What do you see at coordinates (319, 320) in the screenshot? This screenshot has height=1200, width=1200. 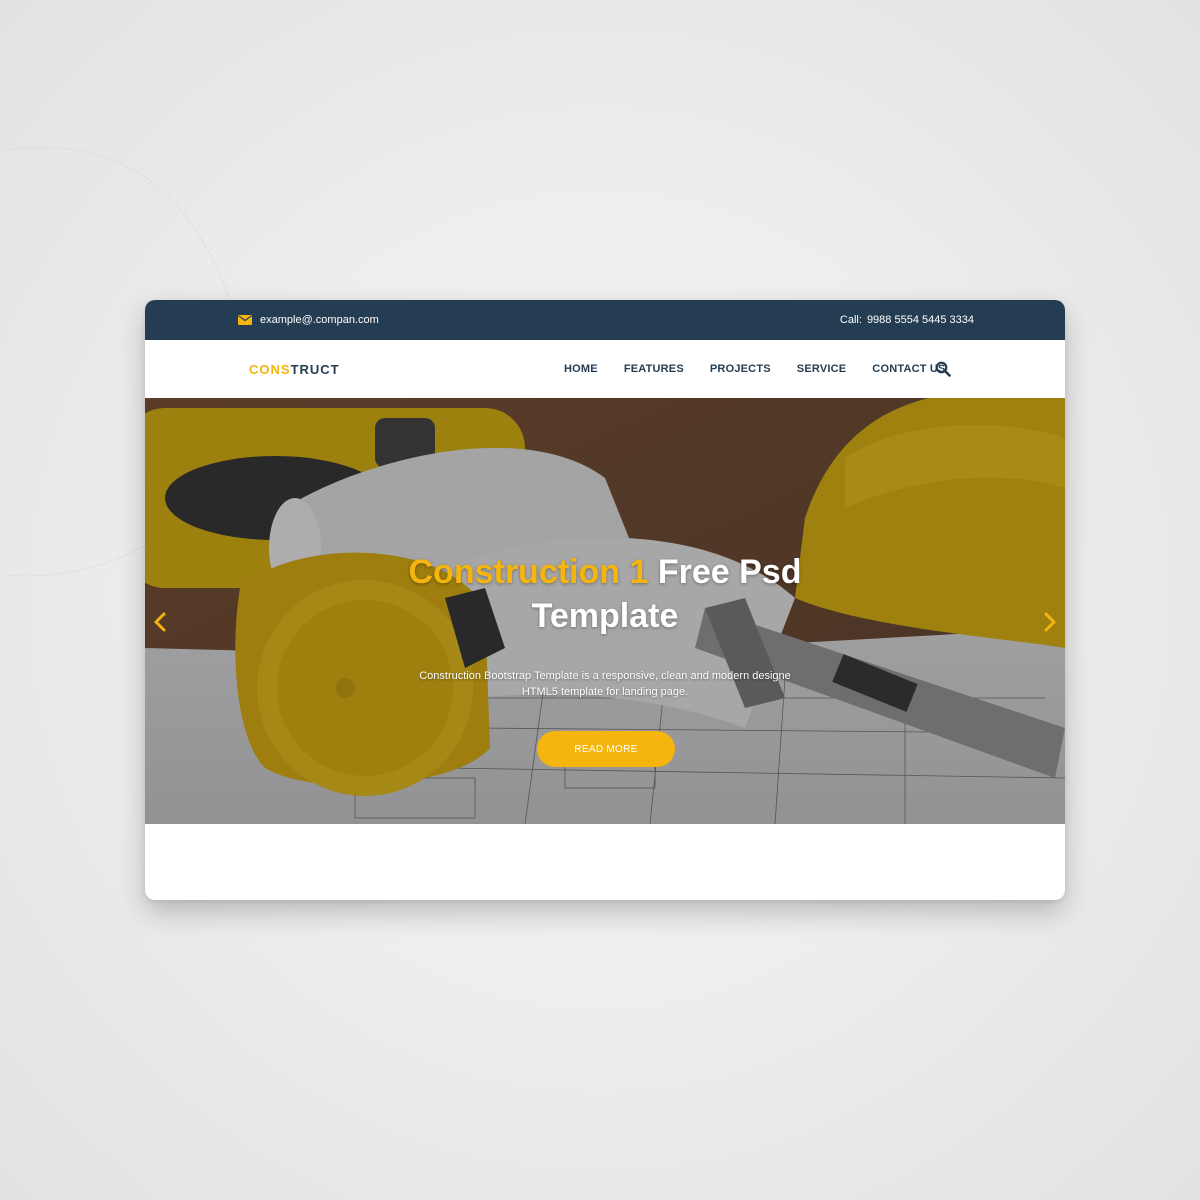 I see `email-text: example@.compan.com` at bounding box center [319, 320].